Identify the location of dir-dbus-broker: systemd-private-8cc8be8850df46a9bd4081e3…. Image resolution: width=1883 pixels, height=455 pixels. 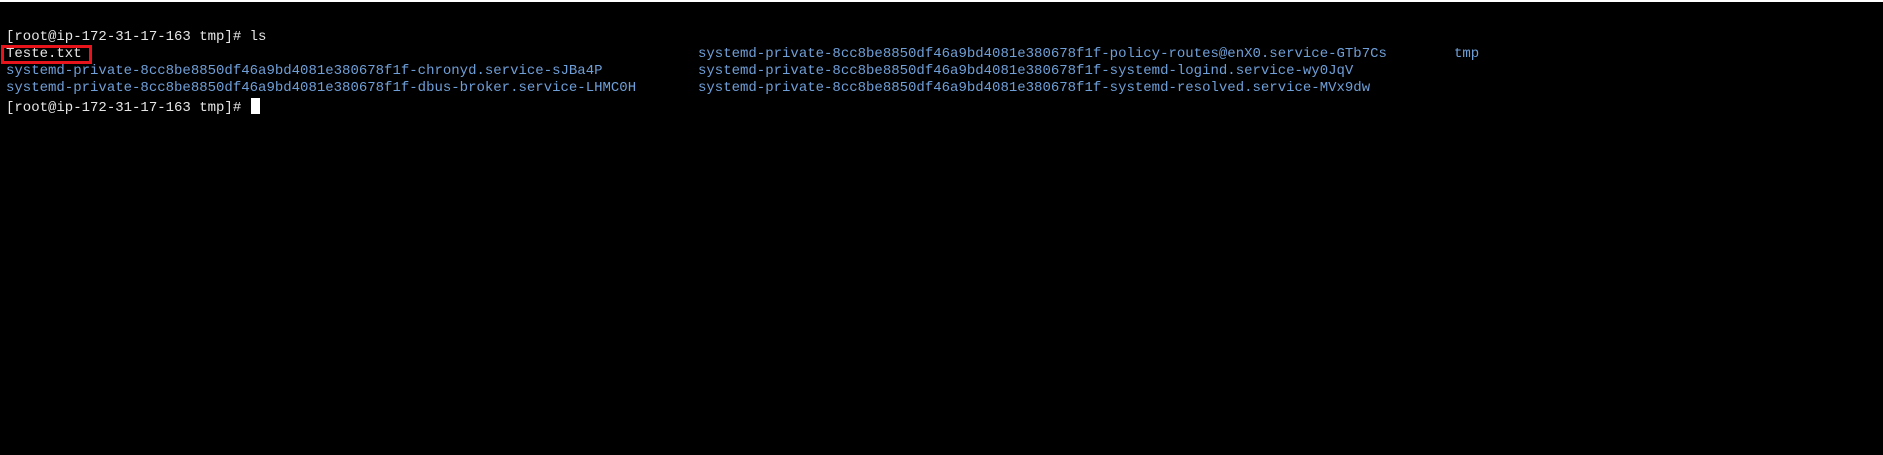
(321, 88).